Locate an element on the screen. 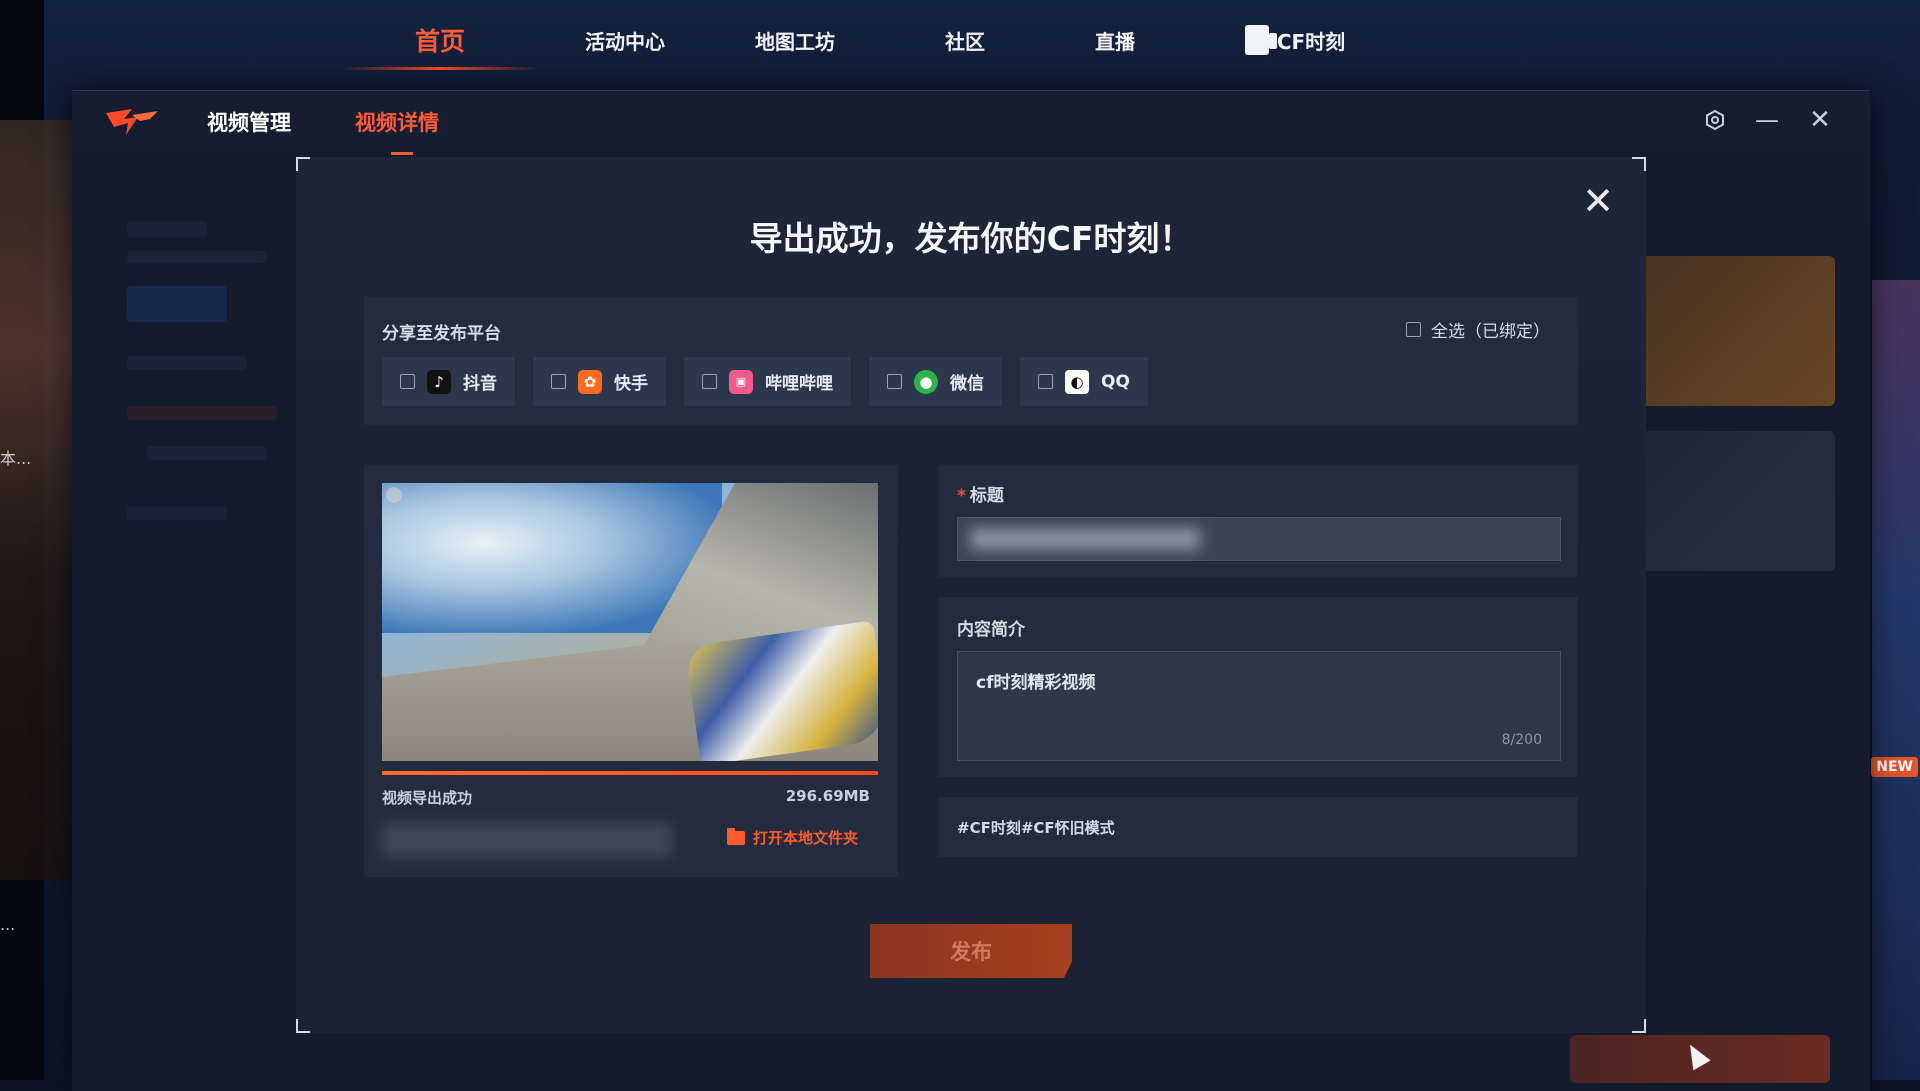 The width and height of the screenshot is (1920, 1091). platform-douyin: ♪ 抖音 is located at coordinates (448, 381).